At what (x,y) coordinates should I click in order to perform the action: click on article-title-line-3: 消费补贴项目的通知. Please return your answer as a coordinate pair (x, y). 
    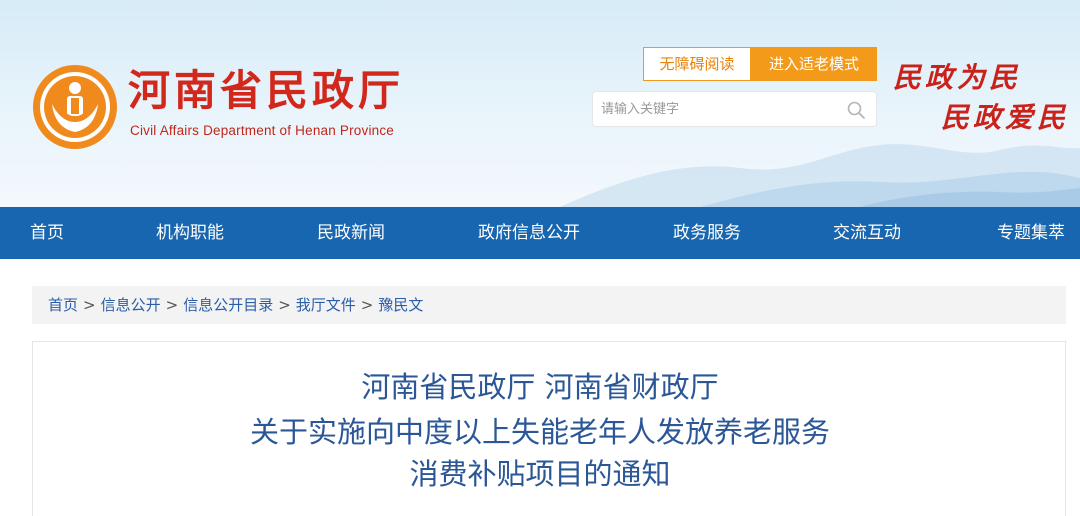
    Looking at the image, I should click on (540, 474).